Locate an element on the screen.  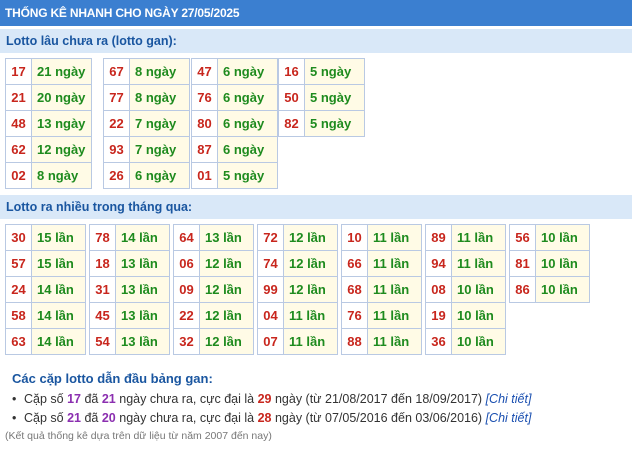
lotto-number: 63 is located at coordinates (18, 341).